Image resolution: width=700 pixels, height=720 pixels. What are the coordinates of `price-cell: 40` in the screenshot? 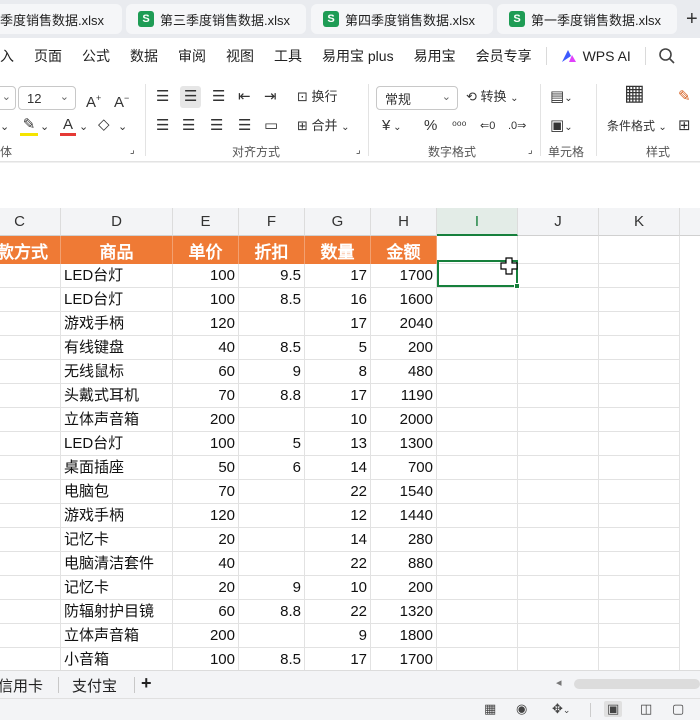 It's located at (206, 564).